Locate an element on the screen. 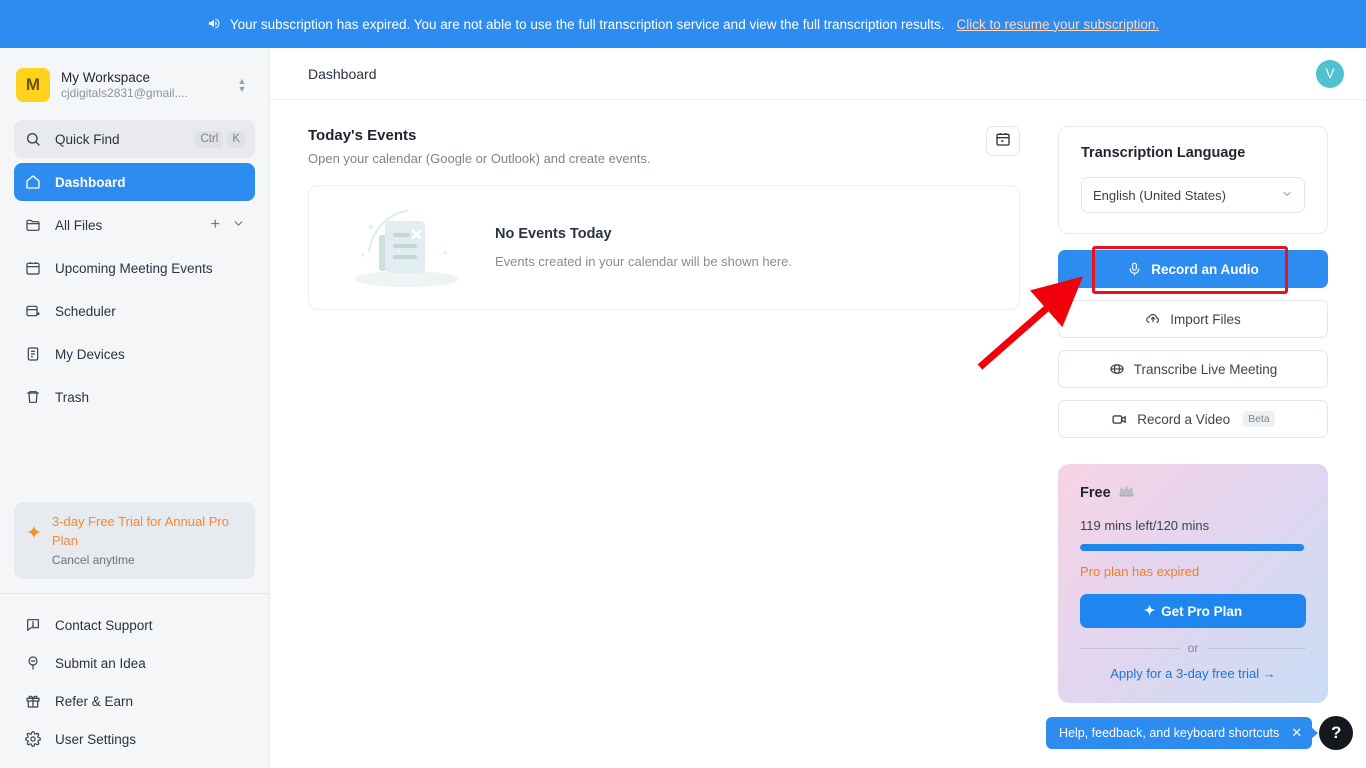 Image resolution: width=1366 pixels, height=768 pixels. promo-title: 3-day Free Trial for Annual Pro Plan is located at coordinates (140, 531).